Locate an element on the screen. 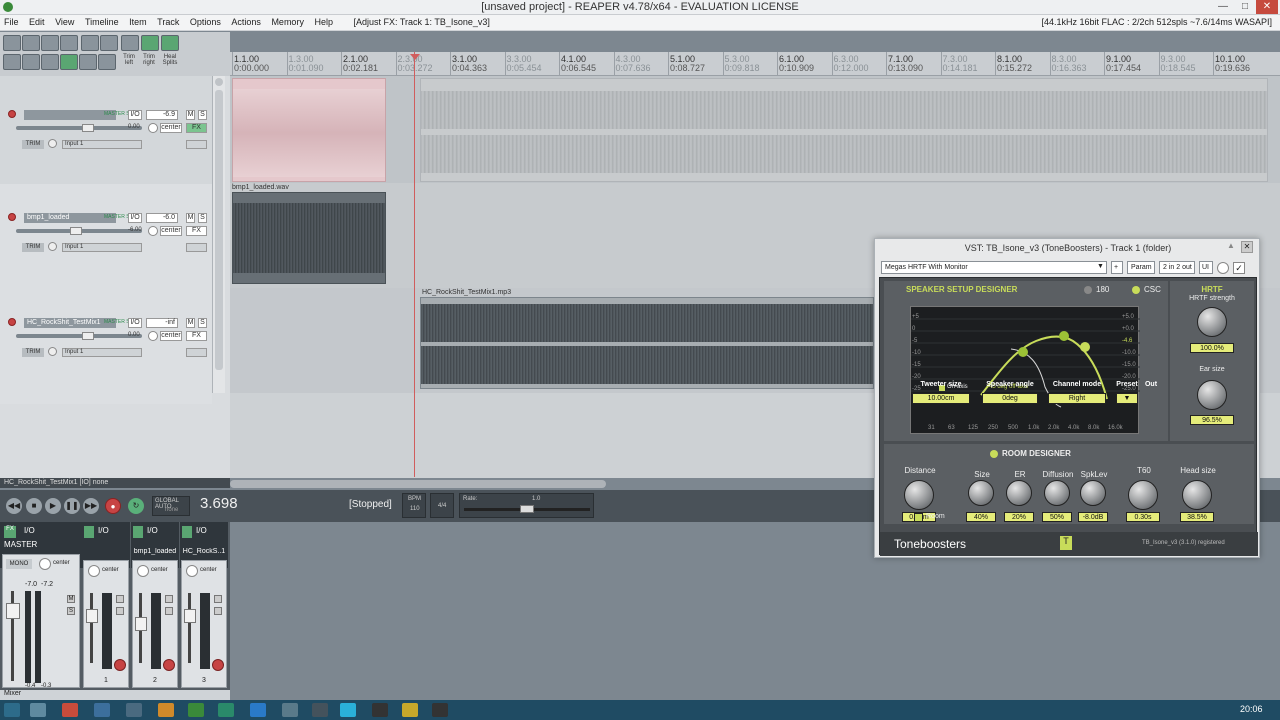 The height and width of the screenshot is (720, 1280). mixer-tab: Mixer is located at coordinates (115, 695).